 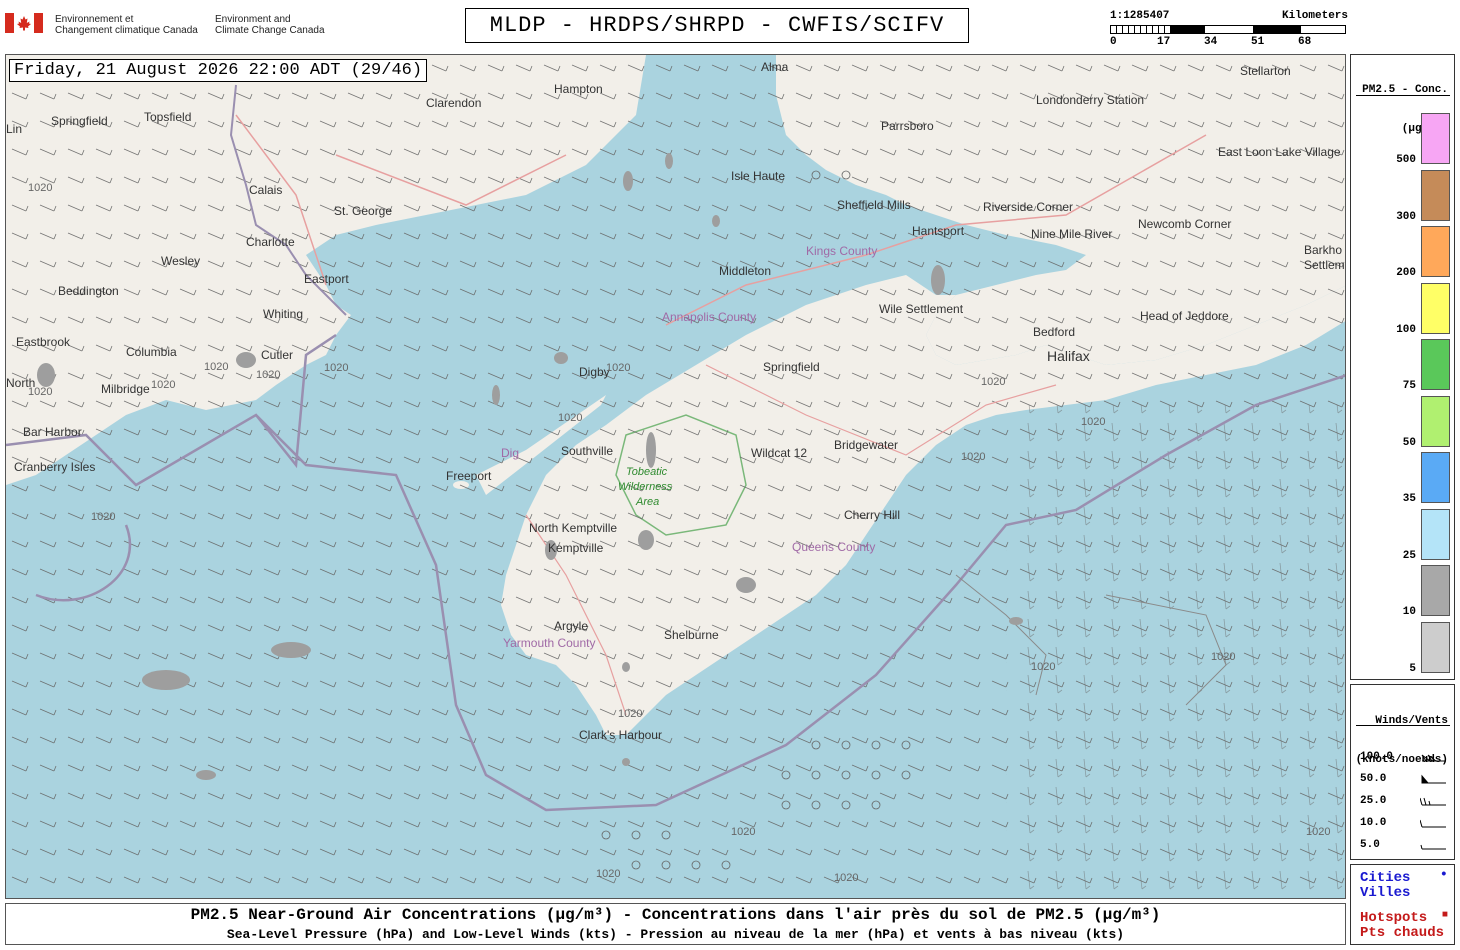 I want to click on place-label: Bridgewater, so click(x=866, y=445).